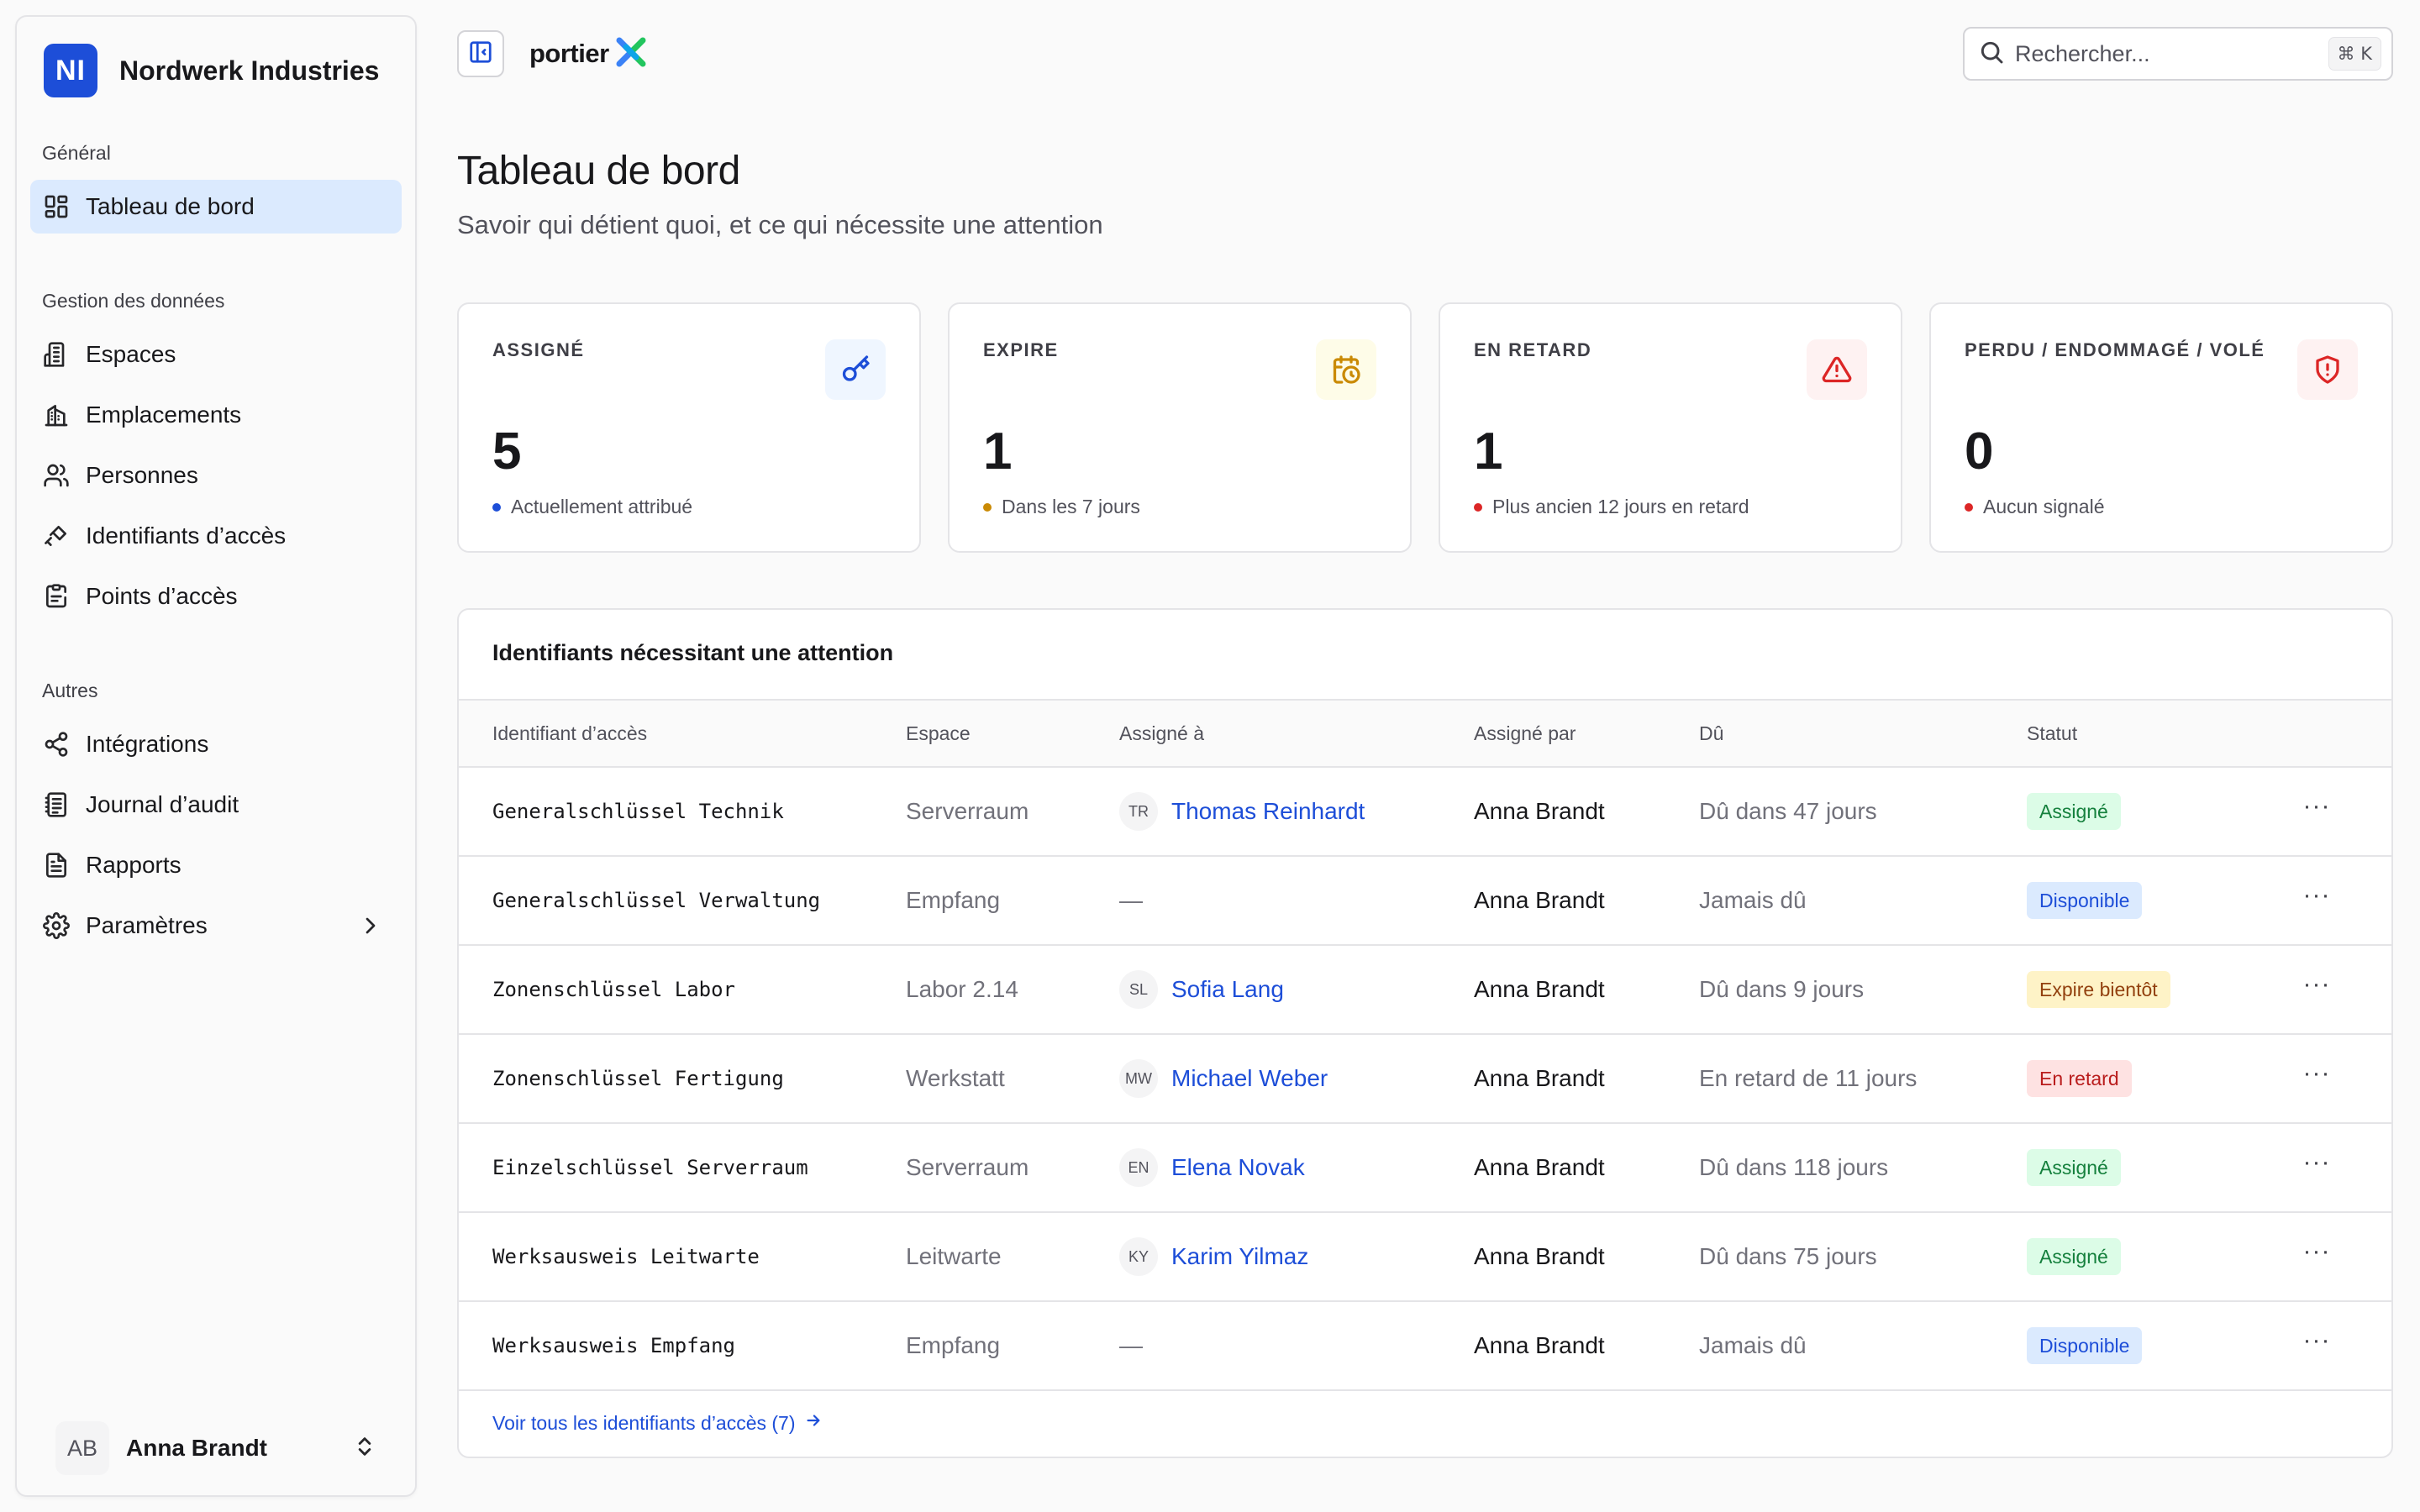  I want to click on column-header: Assigné à, so click(1296, 733).